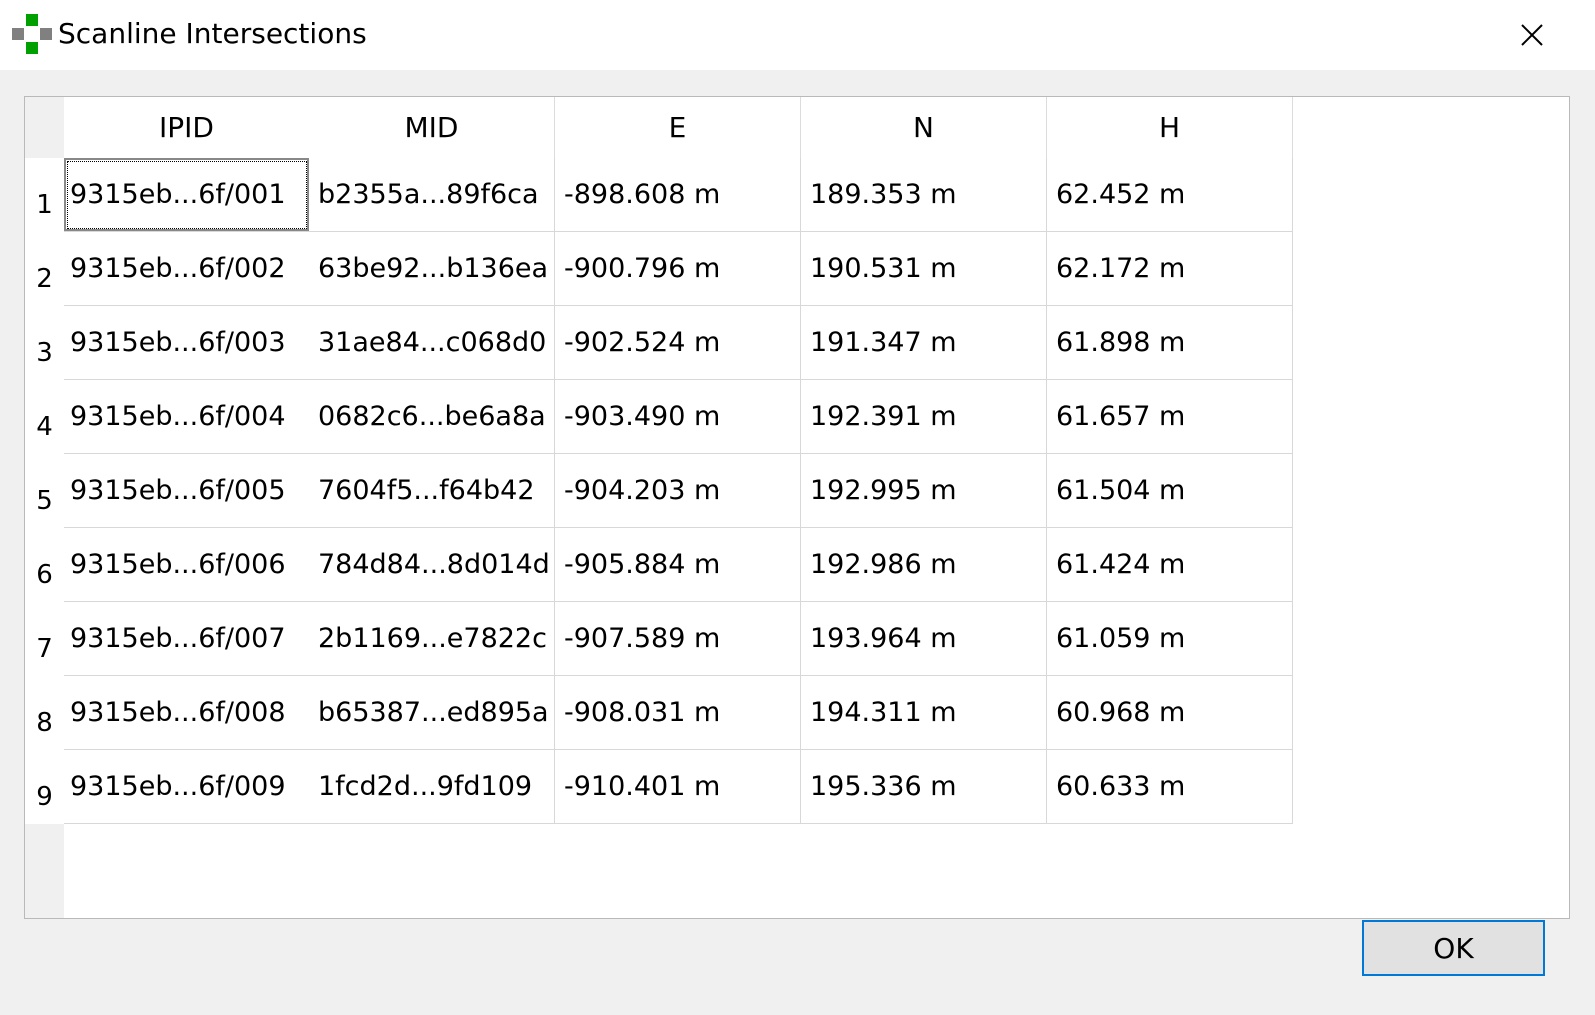  What do you see at coordinates (187, 417) in the screenshot?
I see `table-cell-ipid: 9315eb...6f/004` at bounding box center [187, 417].